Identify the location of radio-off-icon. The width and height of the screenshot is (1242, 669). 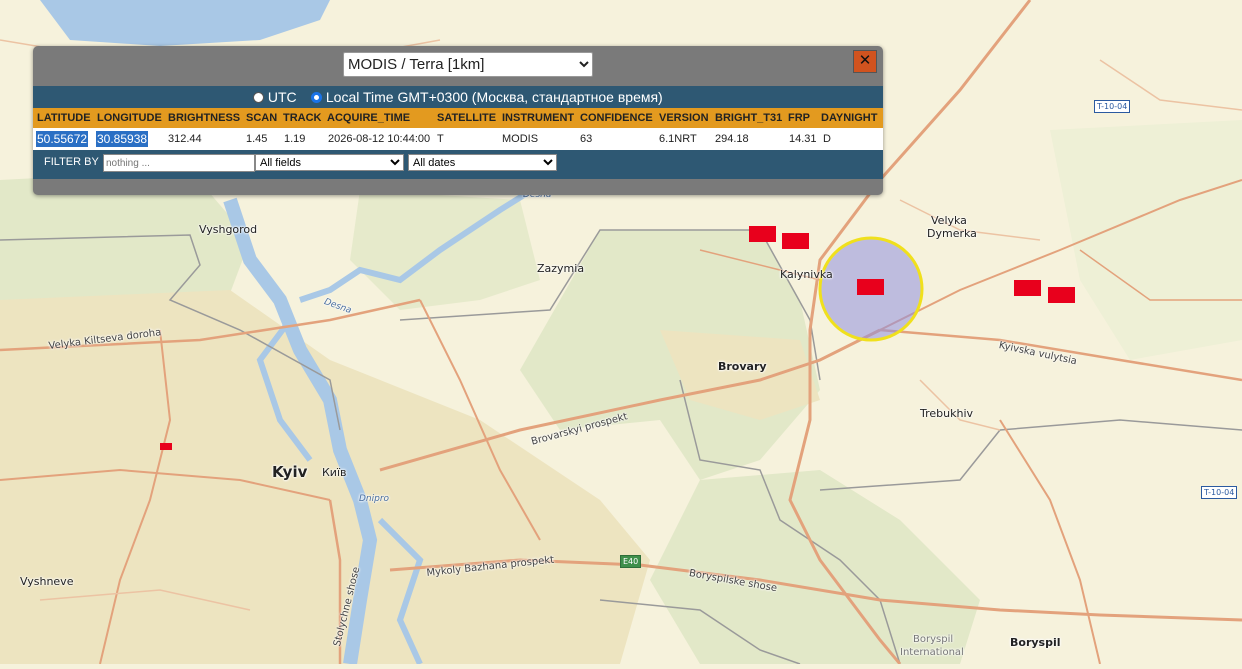
(258, 97).